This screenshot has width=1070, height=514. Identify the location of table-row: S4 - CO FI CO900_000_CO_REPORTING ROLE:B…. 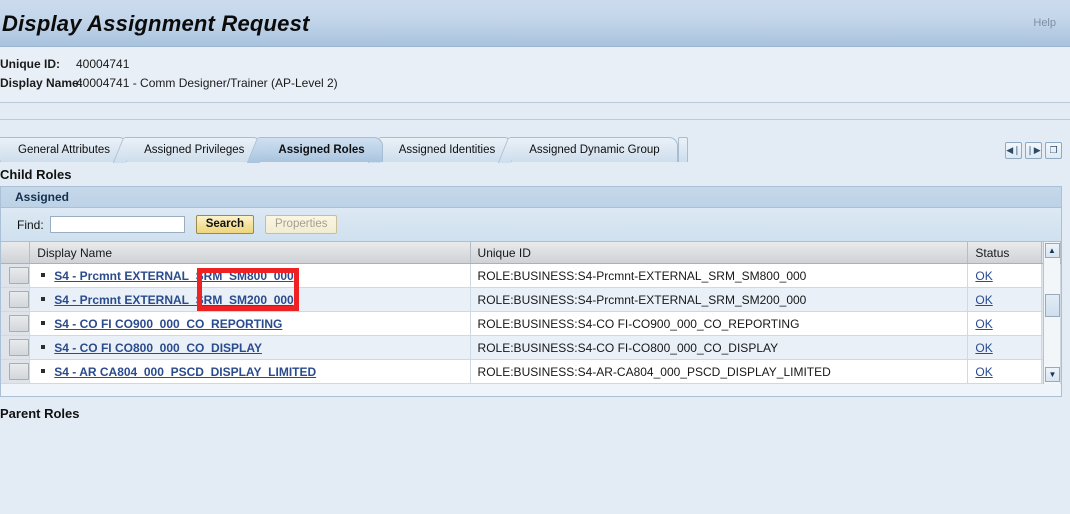
(531, 323).